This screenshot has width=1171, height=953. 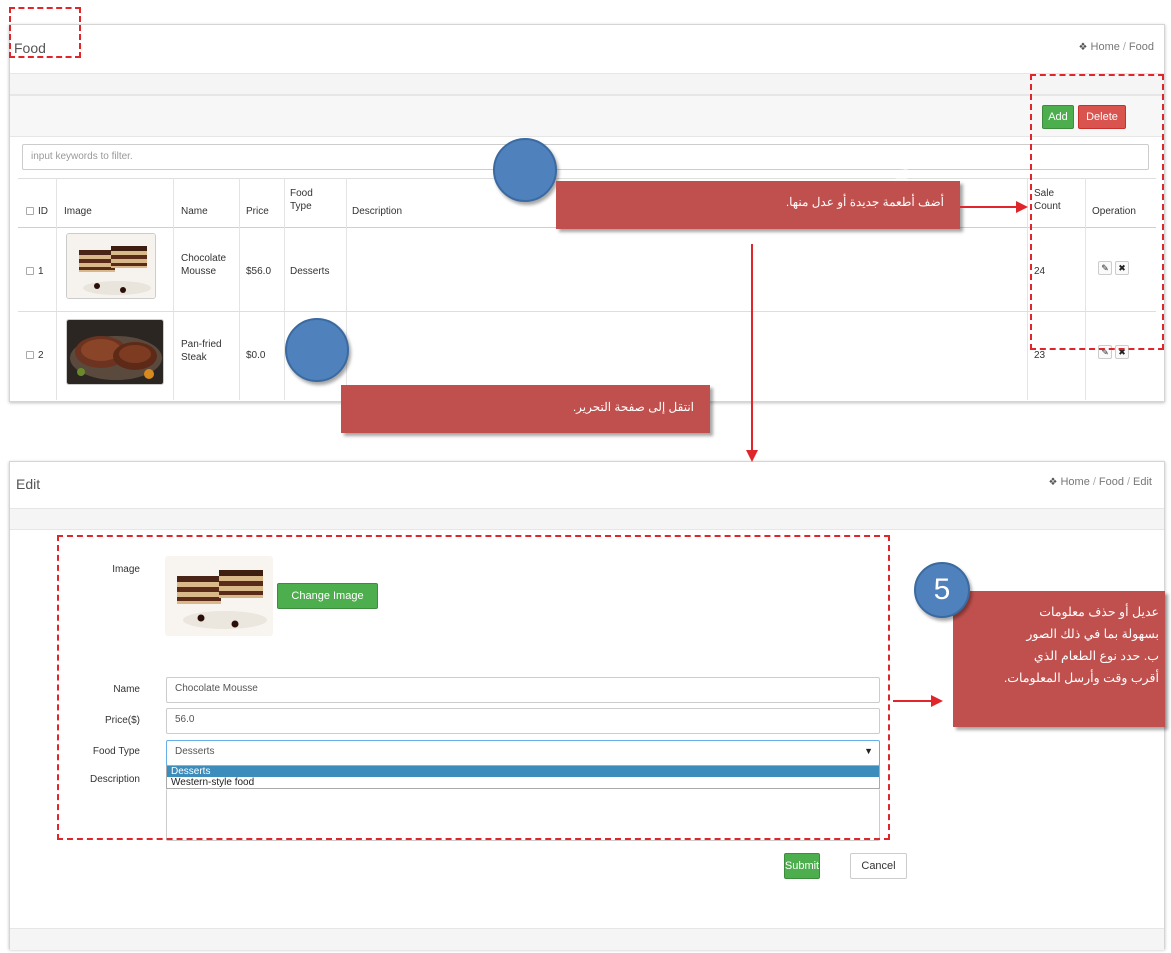 I want to click on filter-input: input keywords to filter., so click(x=585, y=157).